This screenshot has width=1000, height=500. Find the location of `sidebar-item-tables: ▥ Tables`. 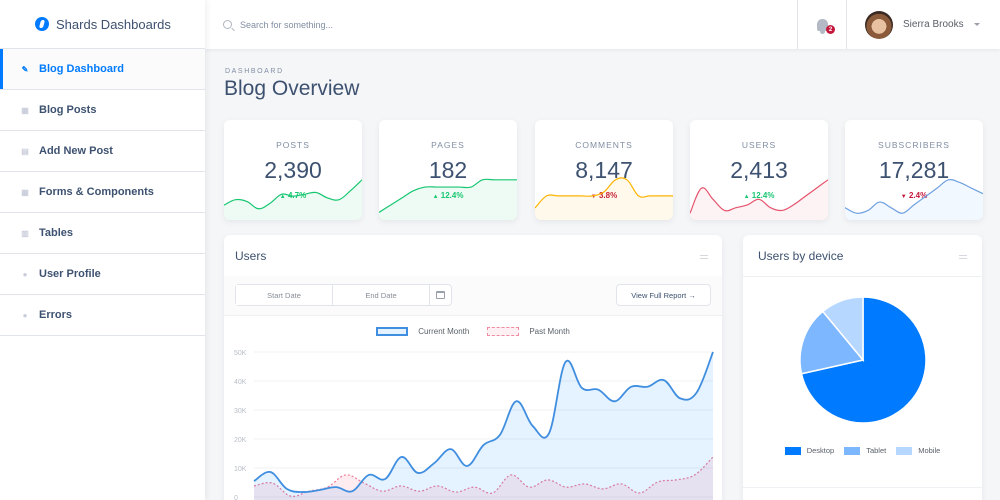

sidebar-item-tables: ▥ Tables is located at coordinates (102, 233).